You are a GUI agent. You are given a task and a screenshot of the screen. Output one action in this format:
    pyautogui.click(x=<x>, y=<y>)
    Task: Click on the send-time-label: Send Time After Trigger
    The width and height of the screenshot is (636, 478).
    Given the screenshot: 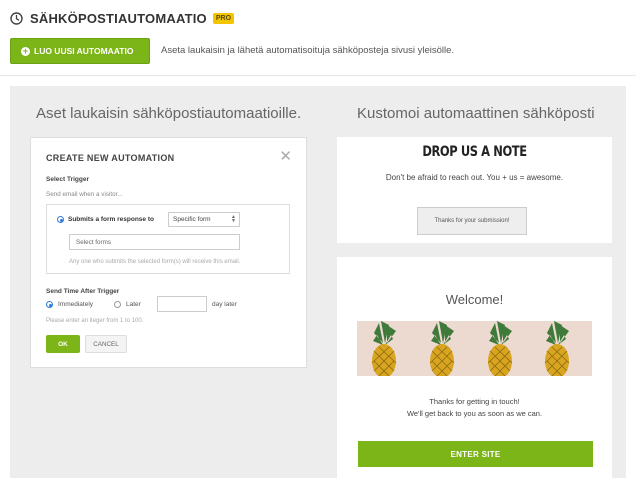 What is the action you would take?
    pyautogui.click(x=83, y=291)
    